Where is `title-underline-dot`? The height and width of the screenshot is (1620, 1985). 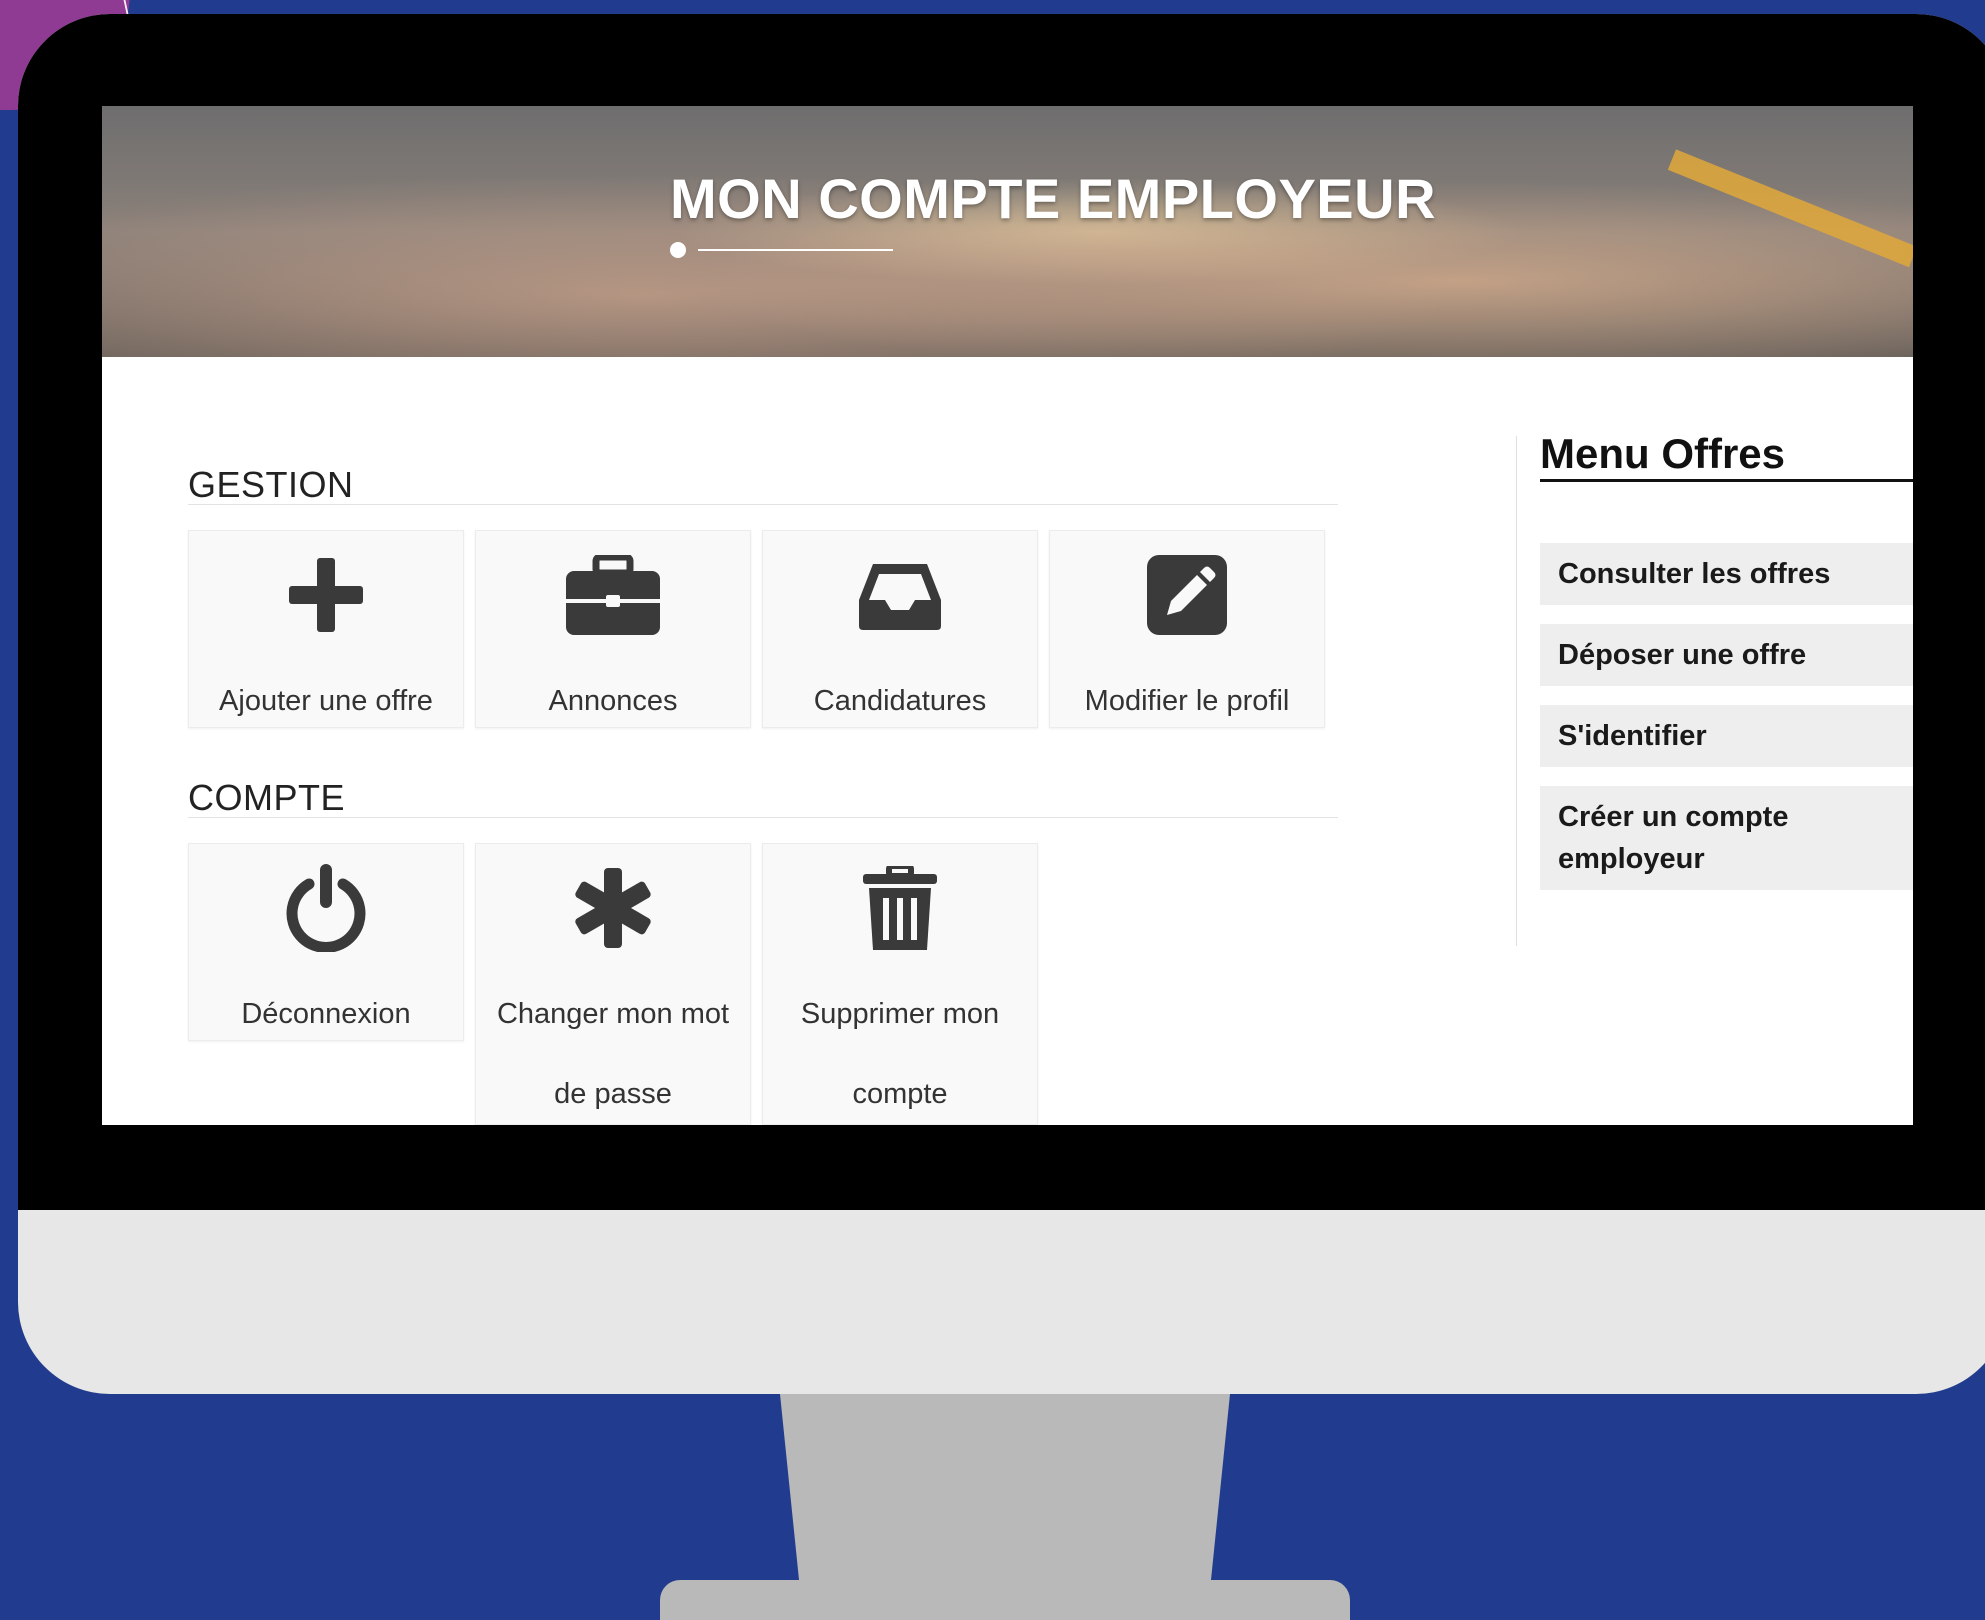 title-underline-dot is located at coordinates (678, 250).